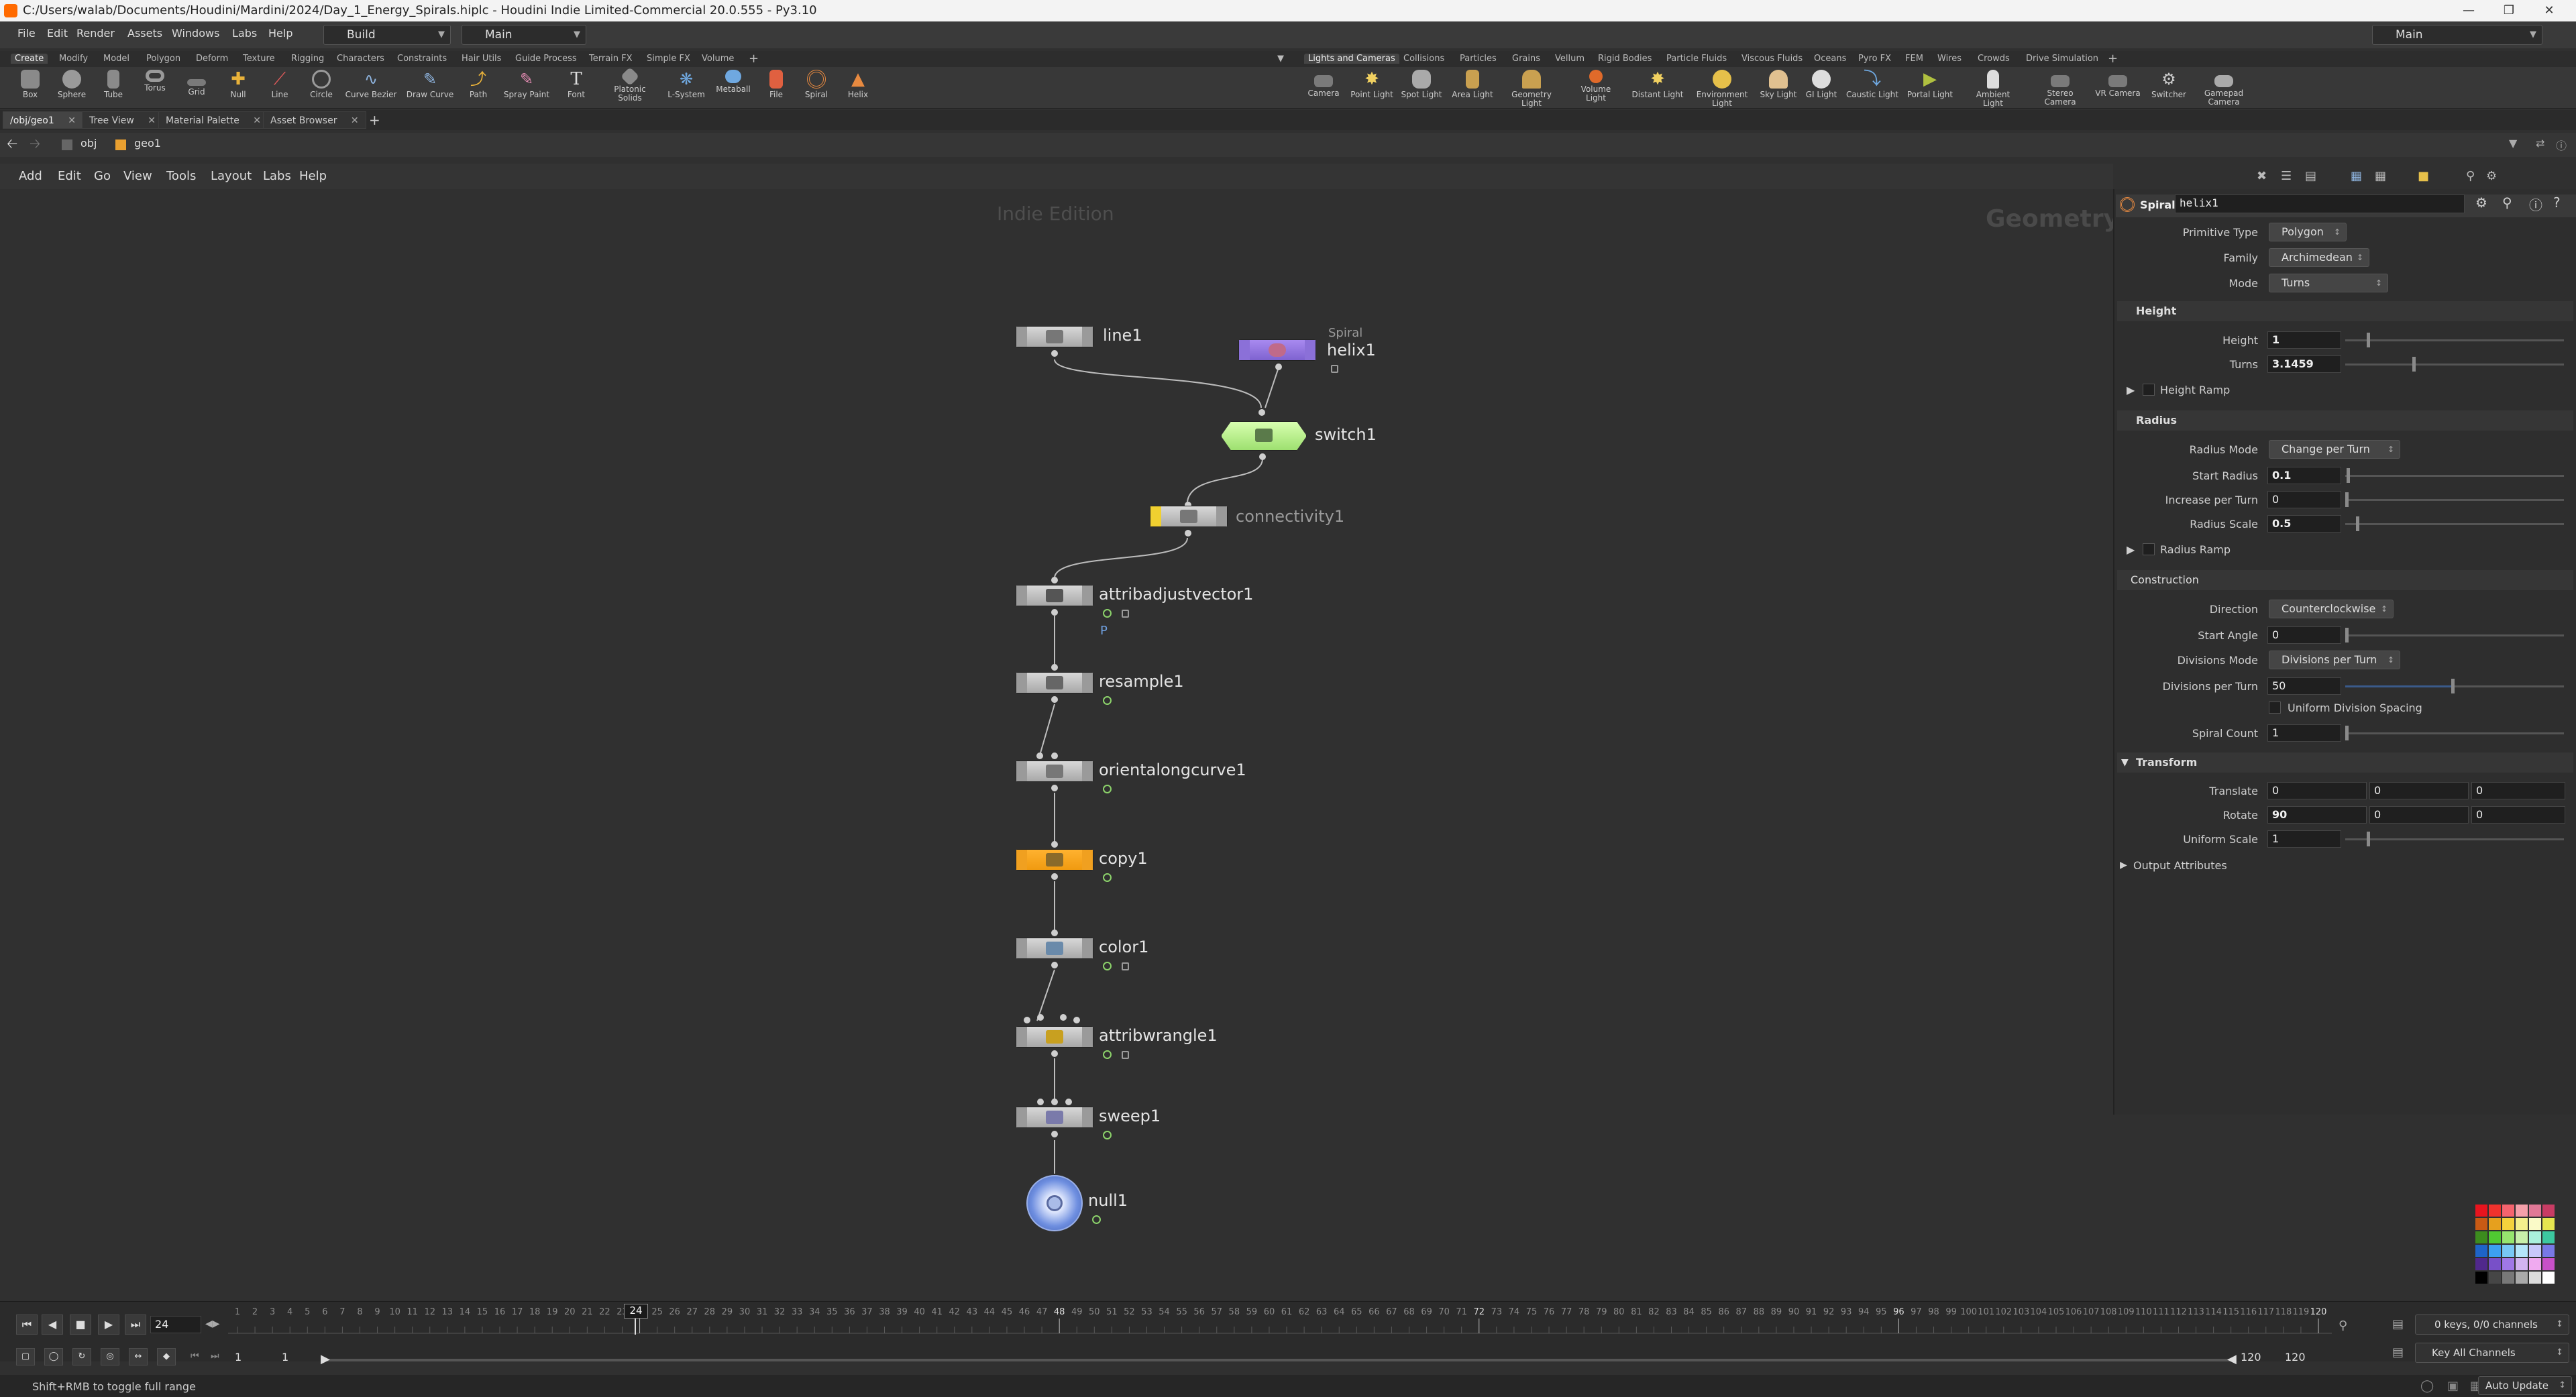  I want to click on network-menu-tools: Tools, so click(181, 176).